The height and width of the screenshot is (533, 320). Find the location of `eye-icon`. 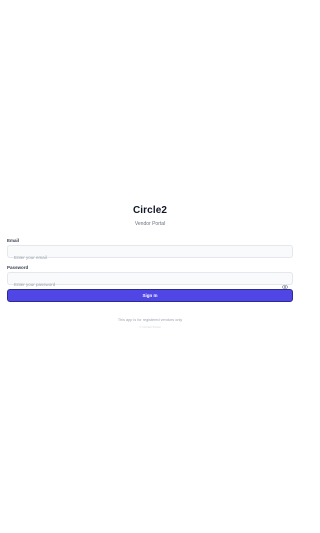

eye-icon is located at coordinates (285, 283).